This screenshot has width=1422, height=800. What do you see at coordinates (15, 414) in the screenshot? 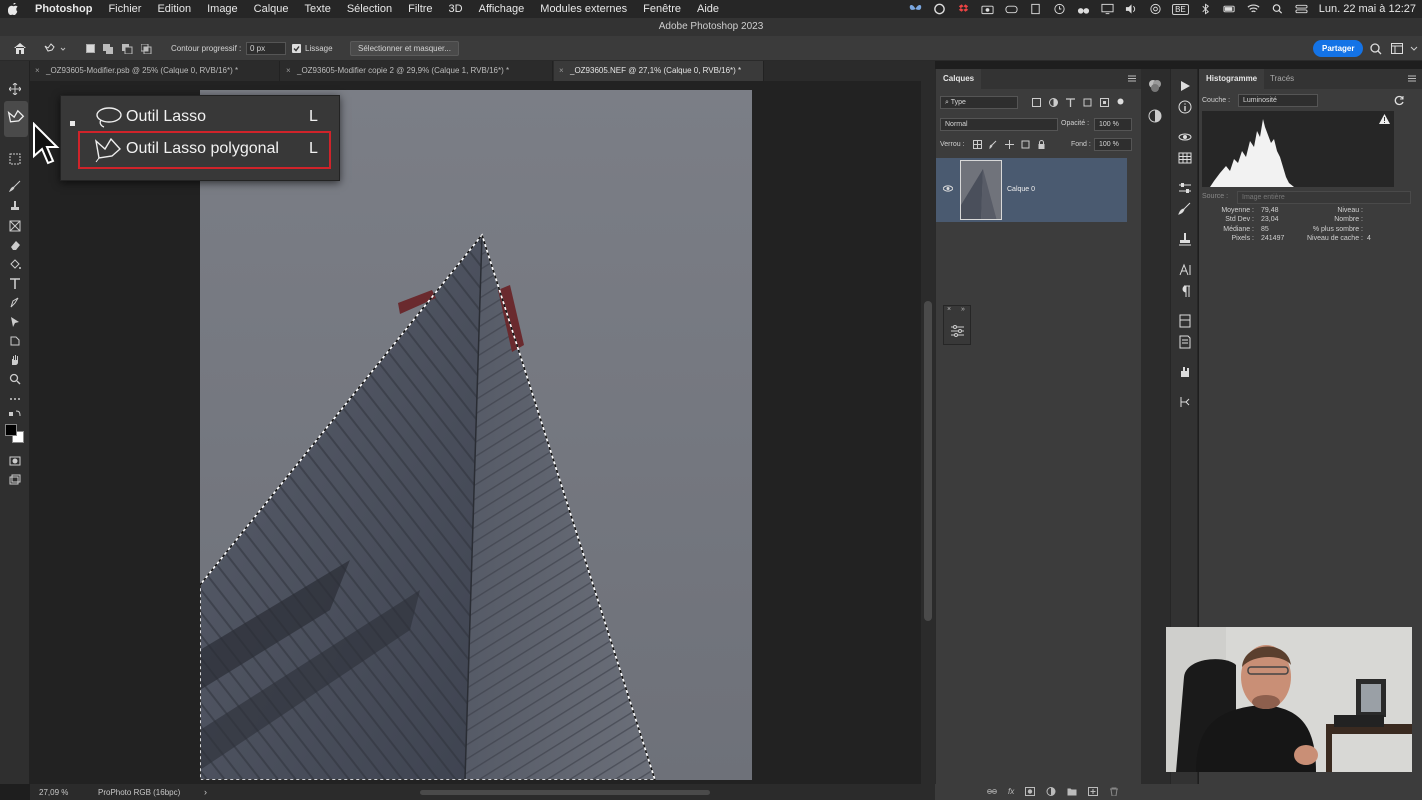
I see `swap-colors-button` at bounding box center [15, 414].